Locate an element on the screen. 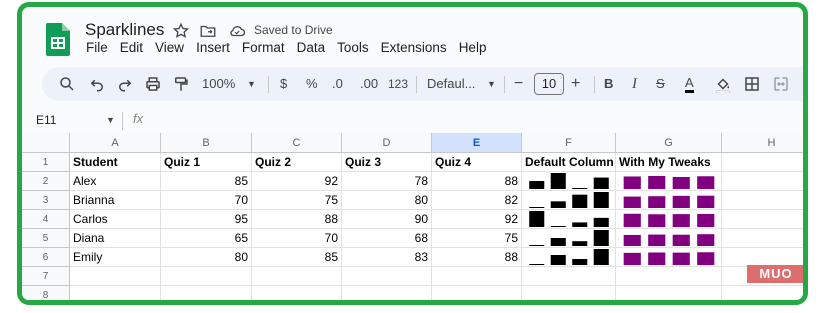 The height and width of the screenshot is (313, 825). document-title: Sparklines is located at coordinates (124, 30).